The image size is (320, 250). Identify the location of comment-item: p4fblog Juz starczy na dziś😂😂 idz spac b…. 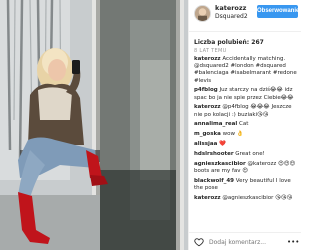
(246, 94).